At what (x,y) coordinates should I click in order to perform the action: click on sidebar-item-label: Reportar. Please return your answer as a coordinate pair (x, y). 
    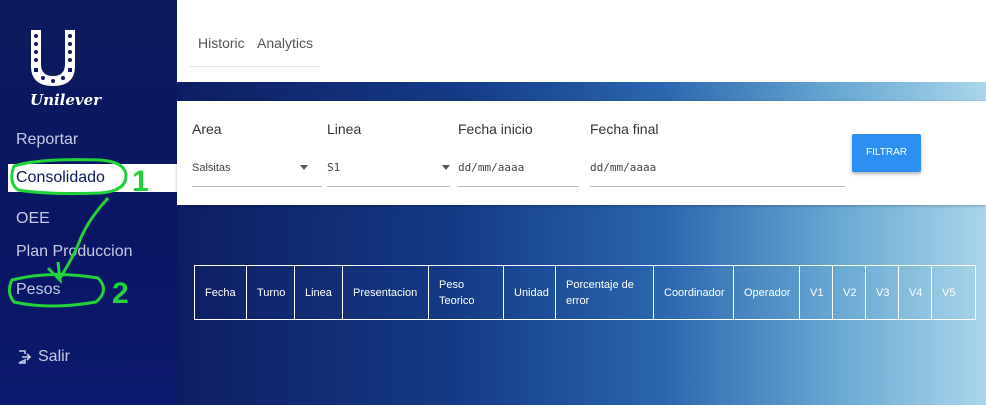
    Looking at the image, I should click on (47, 139).